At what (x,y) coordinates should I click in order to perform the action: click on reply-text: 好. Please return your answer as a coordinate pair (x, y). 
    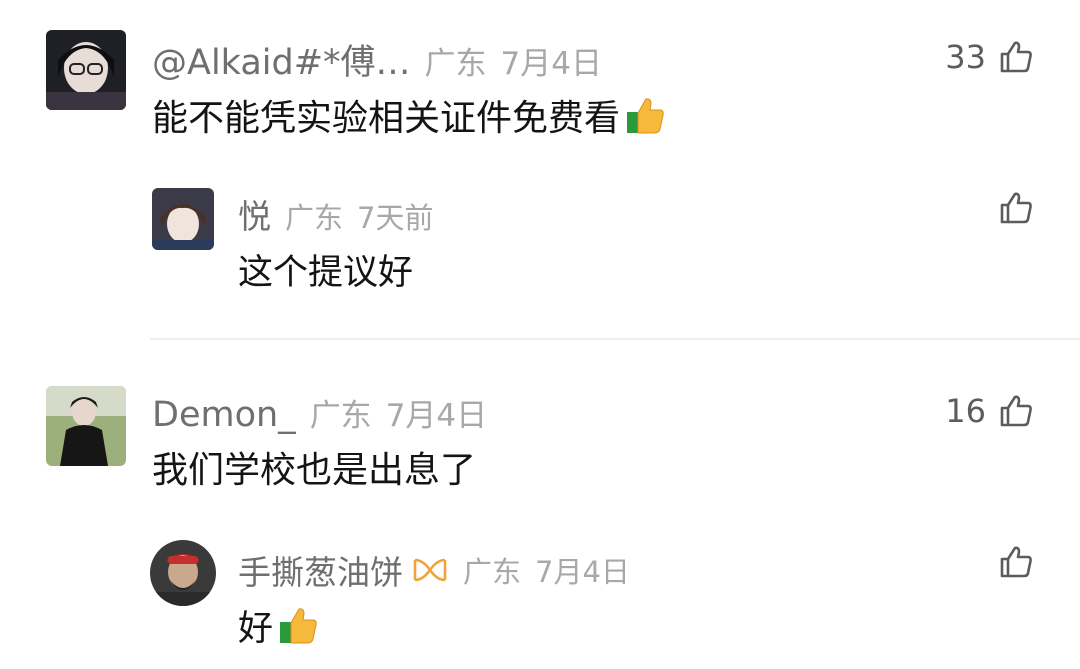
    Looking at the image, I should click on (278, 625).